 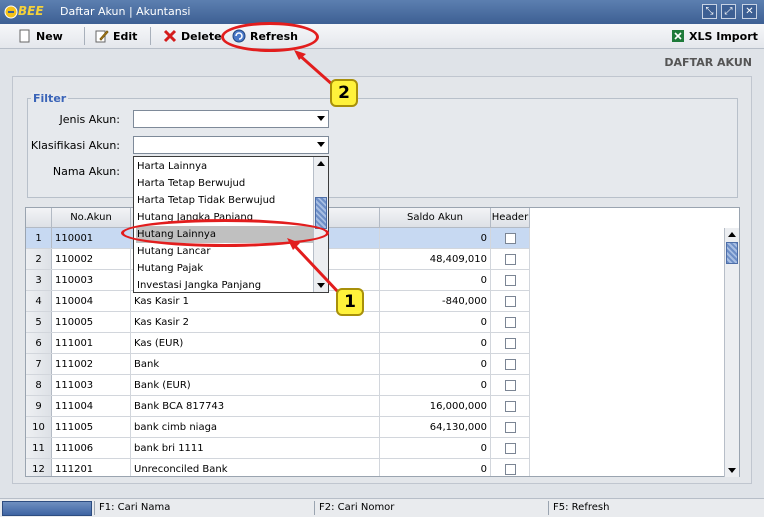 What do you see at coordinates (132, 508) in the screenshot?
I see `status-f1: F1: Cari Nama` at bounding box center [132, 508].